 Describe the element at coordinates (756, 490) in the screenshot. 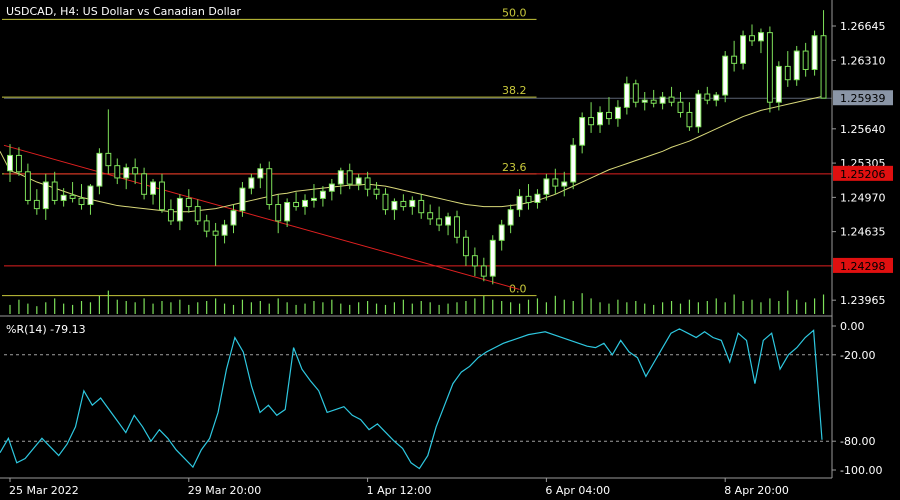

I see `time-tick-label: 8 Apr 20:00` at that location.